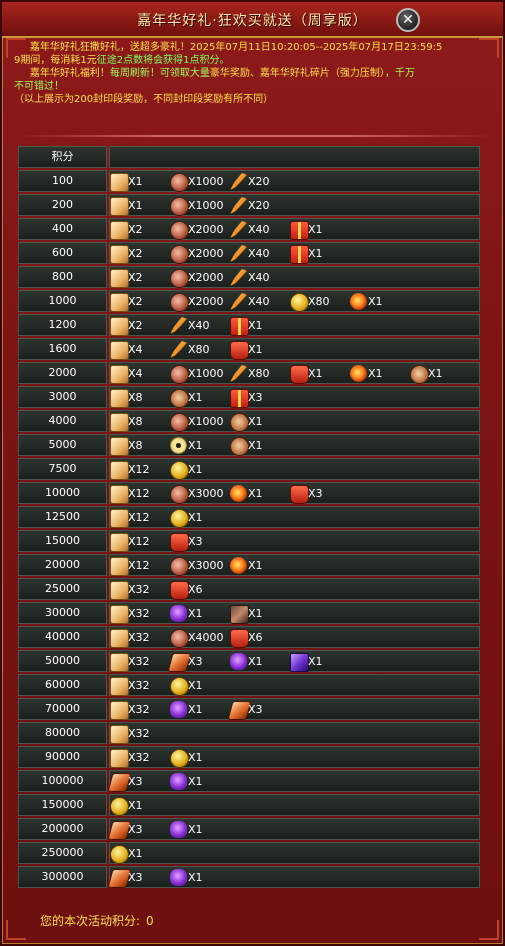 This screenshot has height=946, width=505. I want to click on rewards-cell: X1, so click(294, 853).